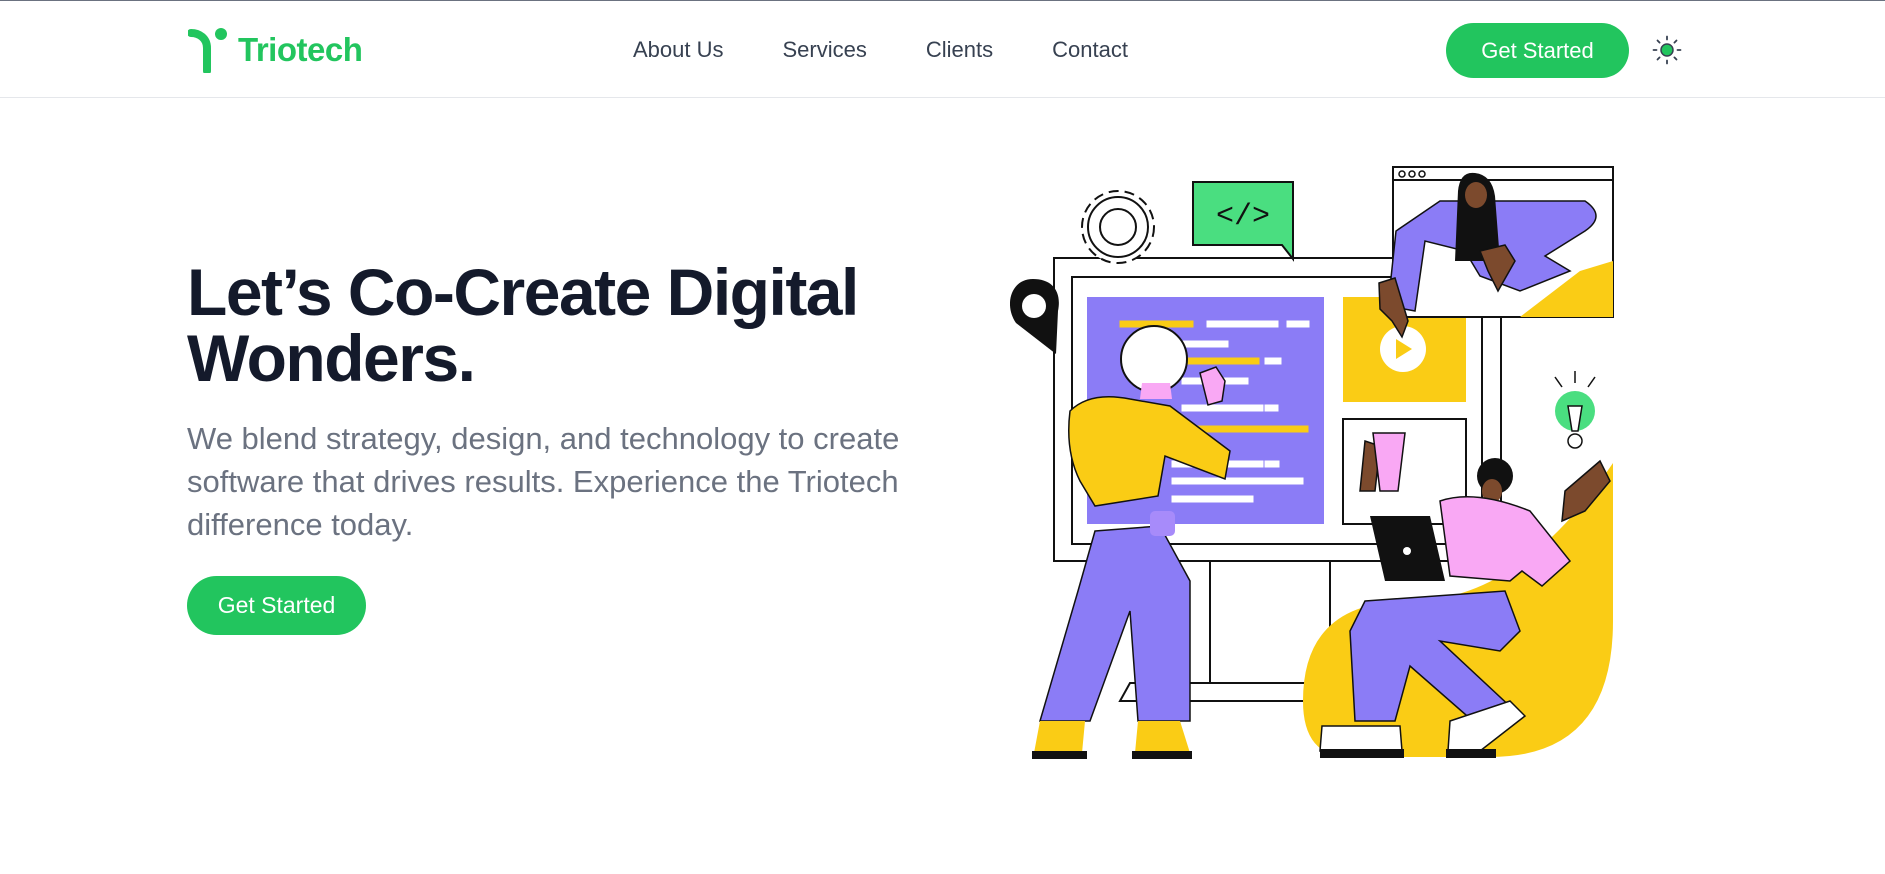 The image size is (1885, 874). What do you see at coordinates (1496, 252) in the screenshot?
I see `browser-window-illustration` at bounding box center [1496, 252].